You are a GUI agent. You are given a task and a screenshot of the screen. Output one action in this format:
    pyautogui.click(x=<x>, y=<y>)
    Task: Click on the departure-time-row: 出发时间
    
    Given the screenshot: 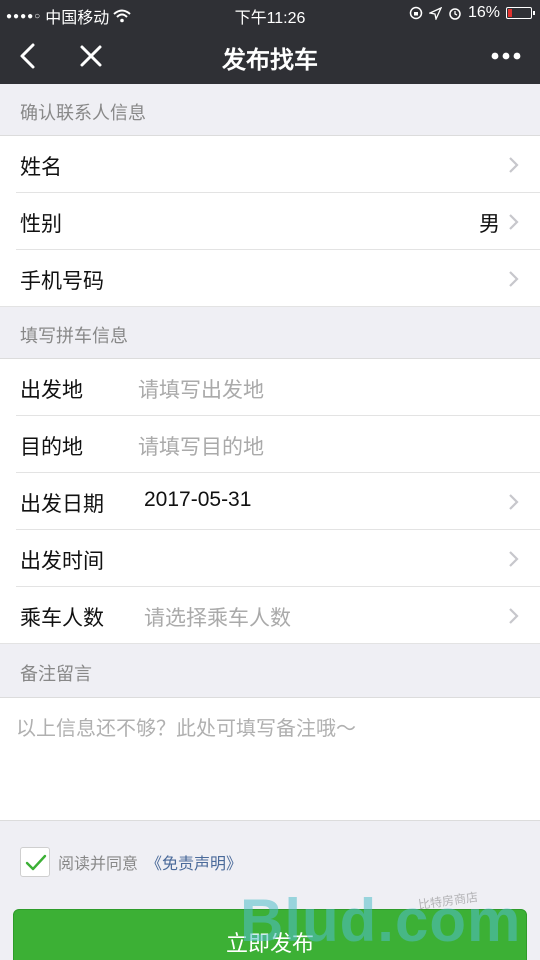 What is the action you would take?
    pyautogui.click(x=270, y=558)
    